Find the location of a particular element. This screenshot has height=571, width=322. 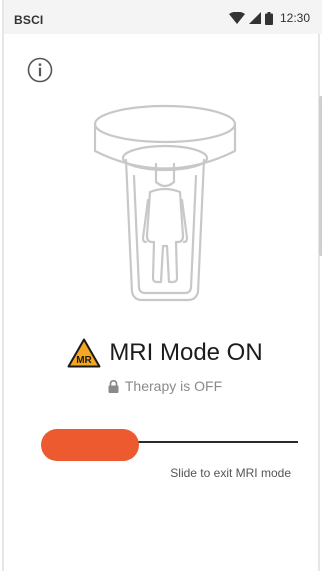

status-bar: BSCI 12:30 is located at coordinates (163, 17).